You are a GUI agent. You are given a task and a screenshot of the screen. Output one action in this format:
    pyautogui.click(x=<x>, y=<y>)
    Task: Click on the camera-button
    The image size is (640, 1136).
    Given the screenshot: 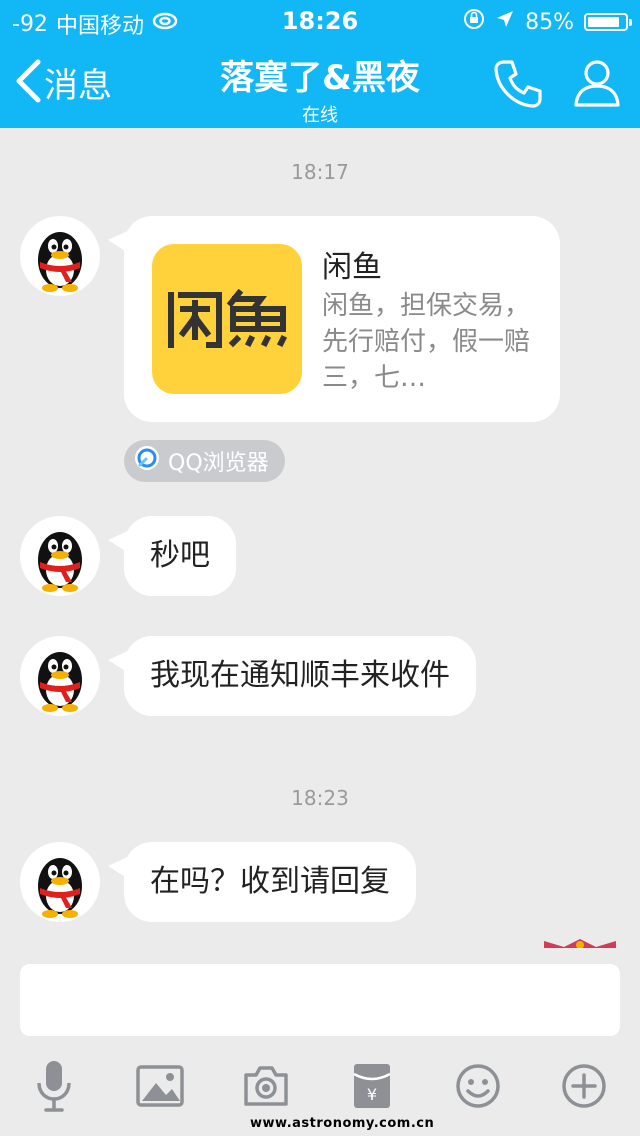 What is the action you would take?
    pyautogui.click(x=266, y=1088)
    